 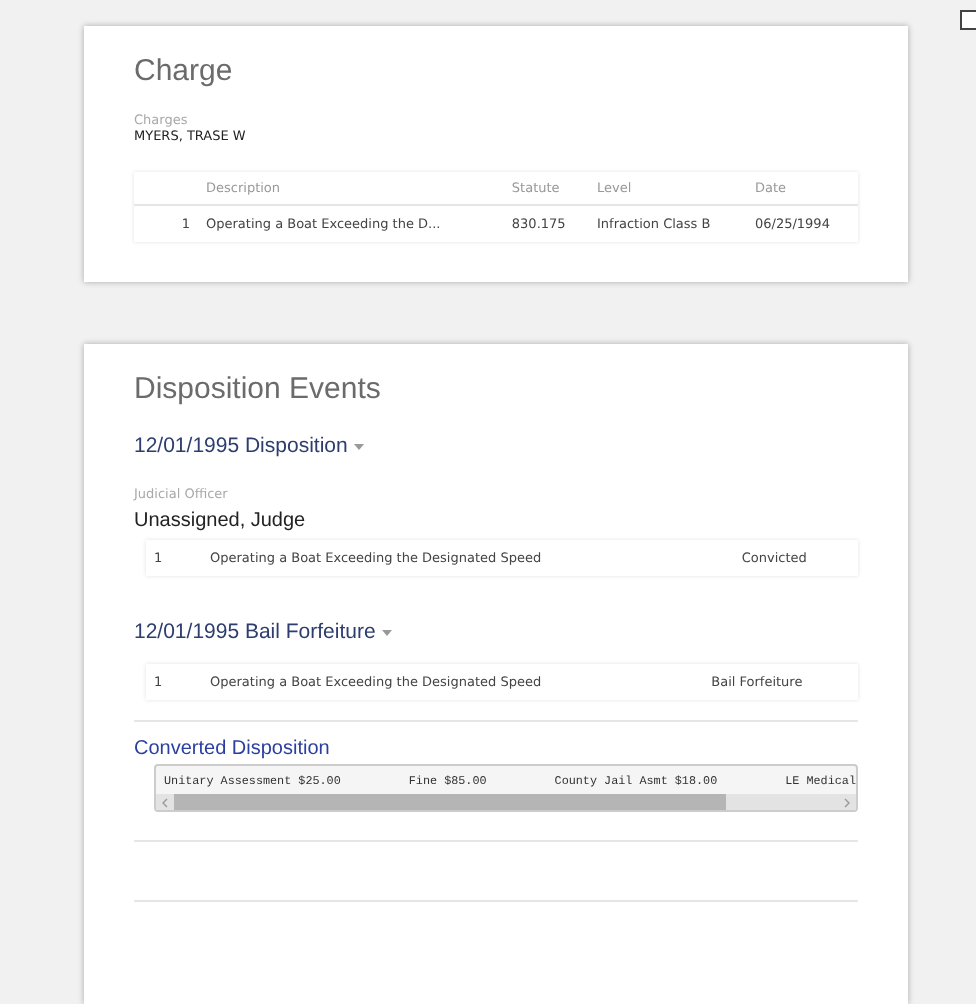 What do you see at coordinates (241, 446) in the screenshot?
I see `event-heading: 12/01/1995 Disposition` at bounding box center [241, 446].